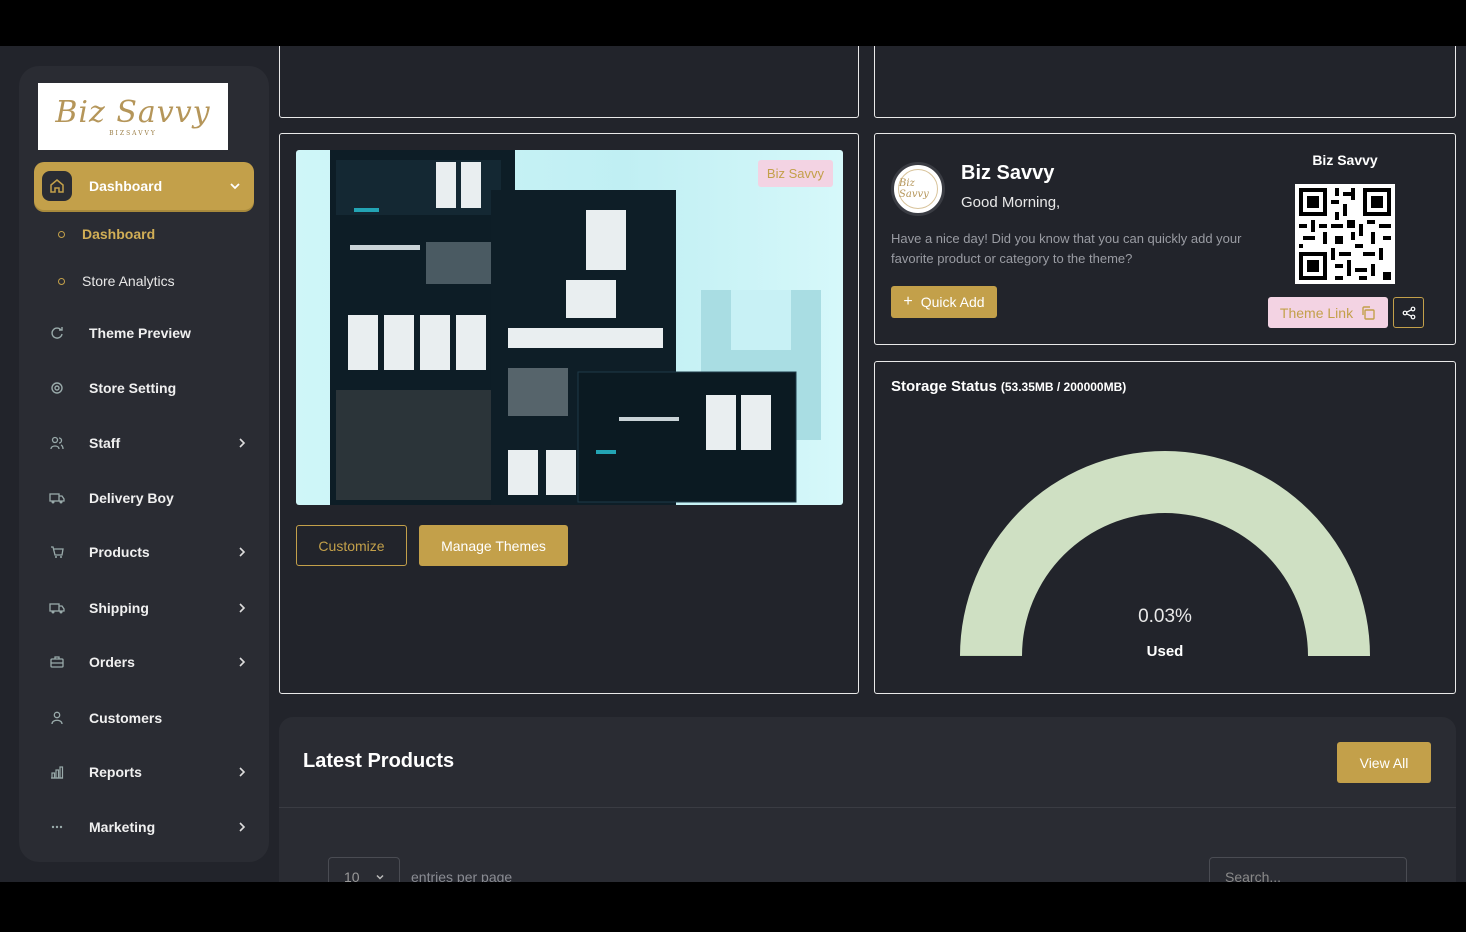 The image size is (1466, 932). Describe the element at coordinates (575, 327) in the screenshot. I see `theme-mockup-graphic` at that location.